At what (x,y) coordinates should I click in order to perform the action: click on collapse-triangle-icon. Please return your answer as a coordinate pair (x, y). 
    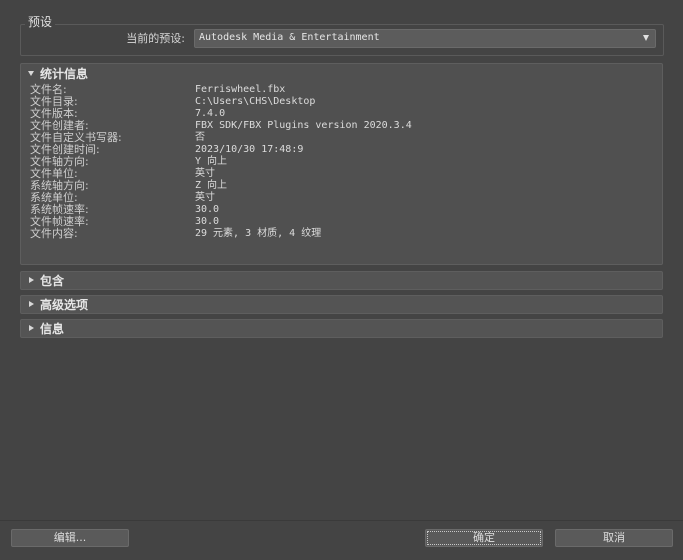
    Looking at the image, I should click on (31, 73).